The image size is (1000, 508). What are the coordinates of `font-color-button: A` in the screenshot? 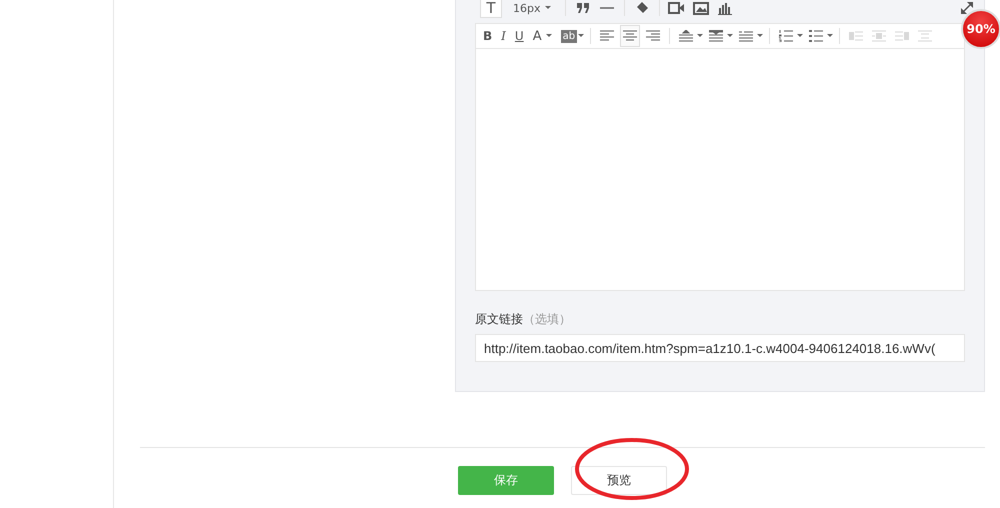 It's located at (537, 36).